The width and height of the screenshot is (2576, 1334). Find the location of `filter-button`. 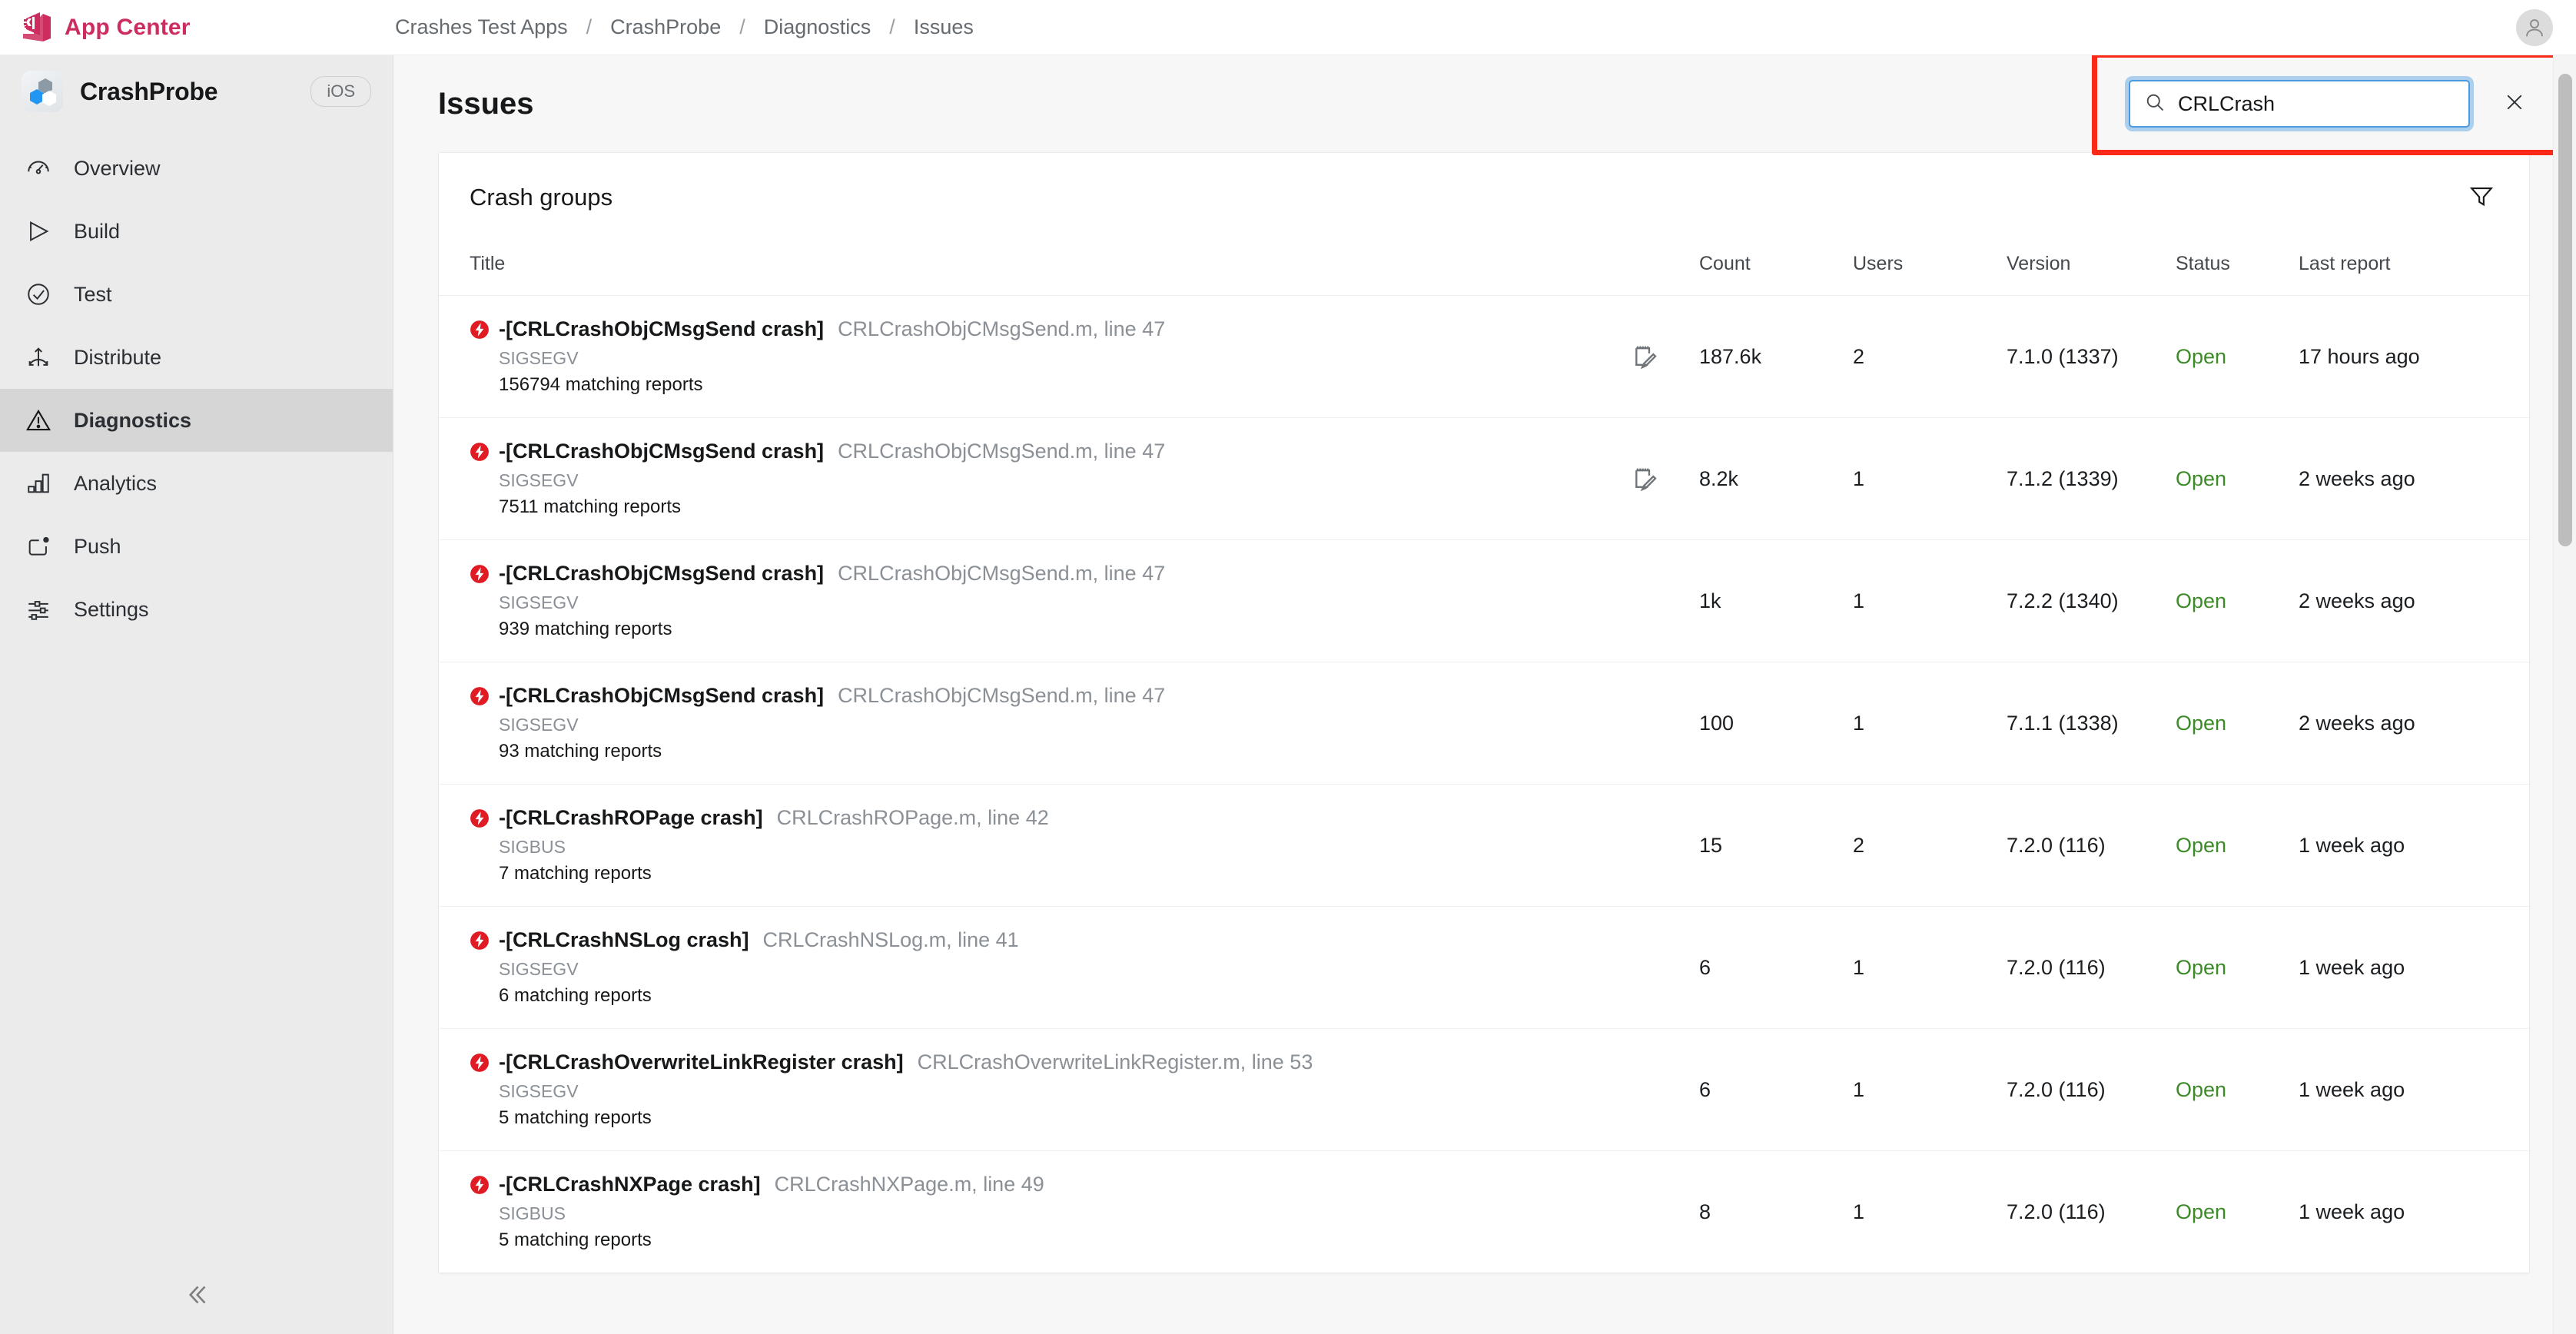

filter-button is located at coordinates (2481, 198).